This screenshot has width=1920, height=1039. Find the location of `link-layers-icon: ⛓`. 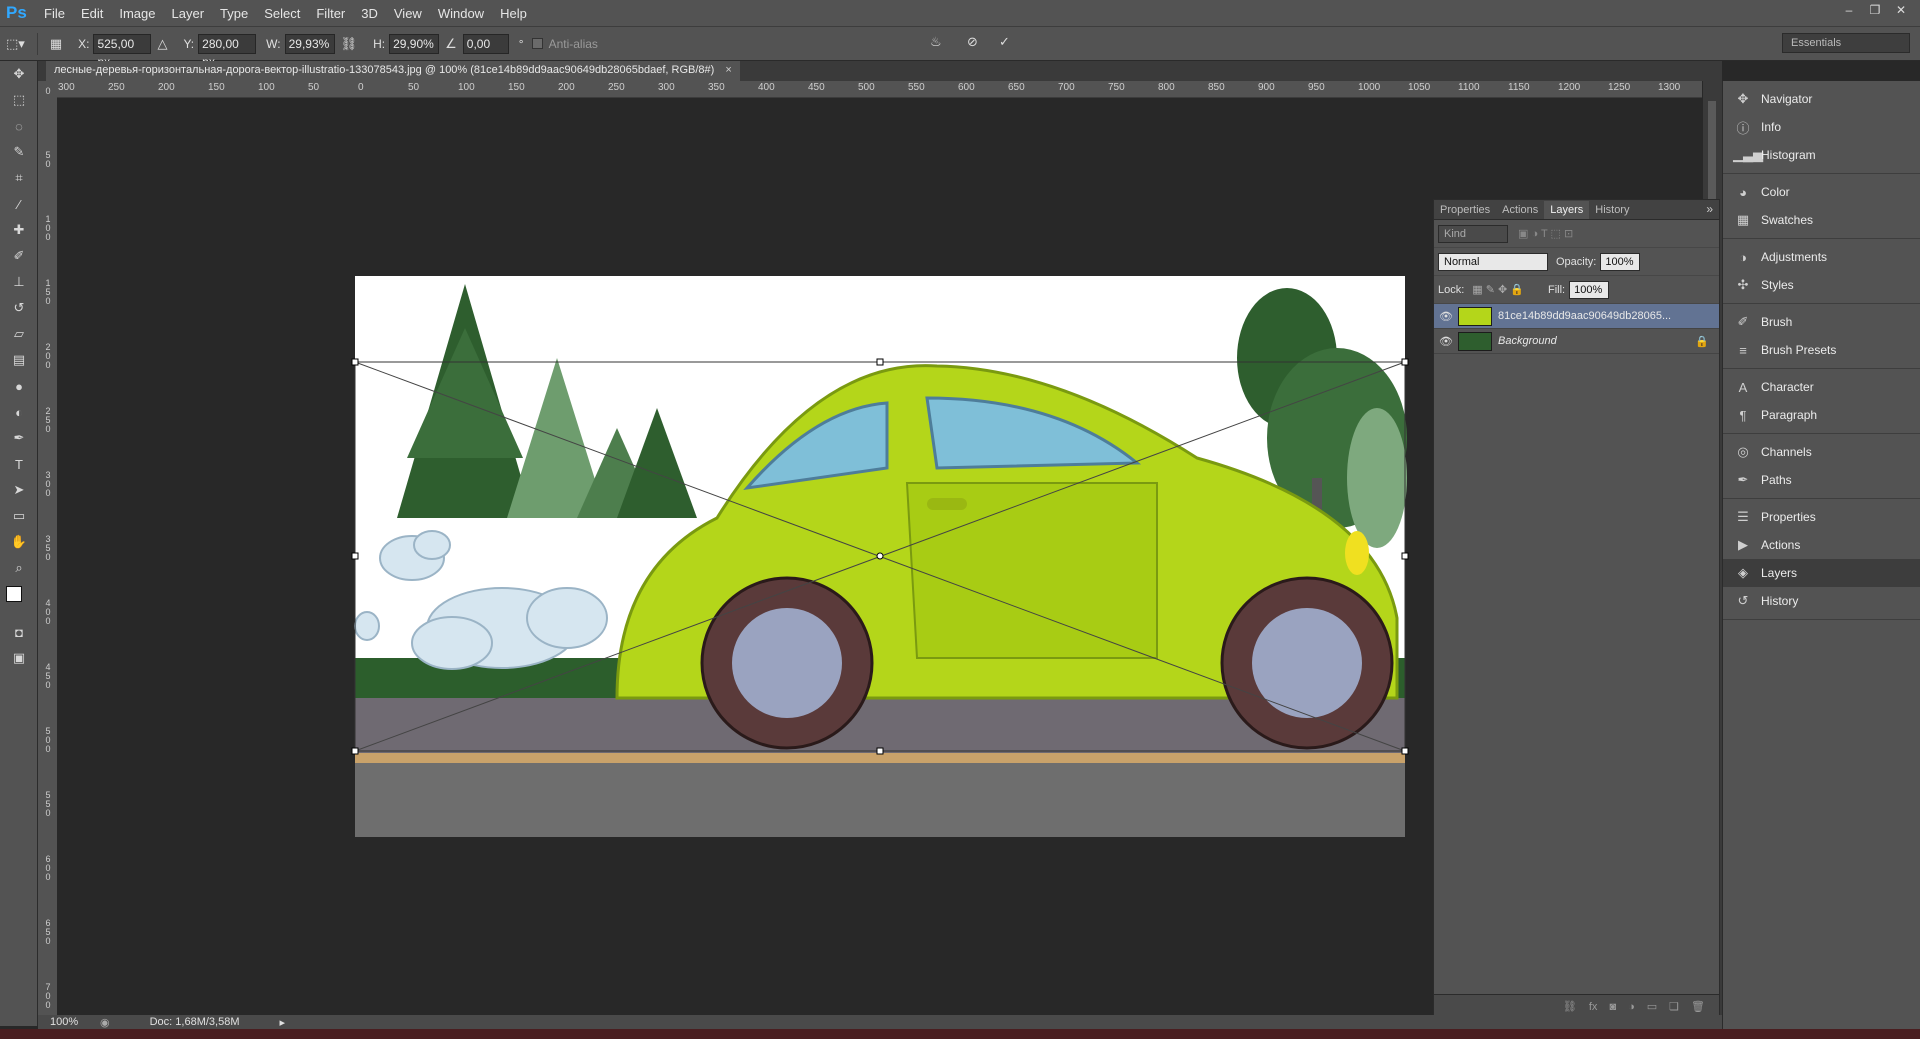

link-layers-icon: ⛓ is located at coordinates (1570, 1006).